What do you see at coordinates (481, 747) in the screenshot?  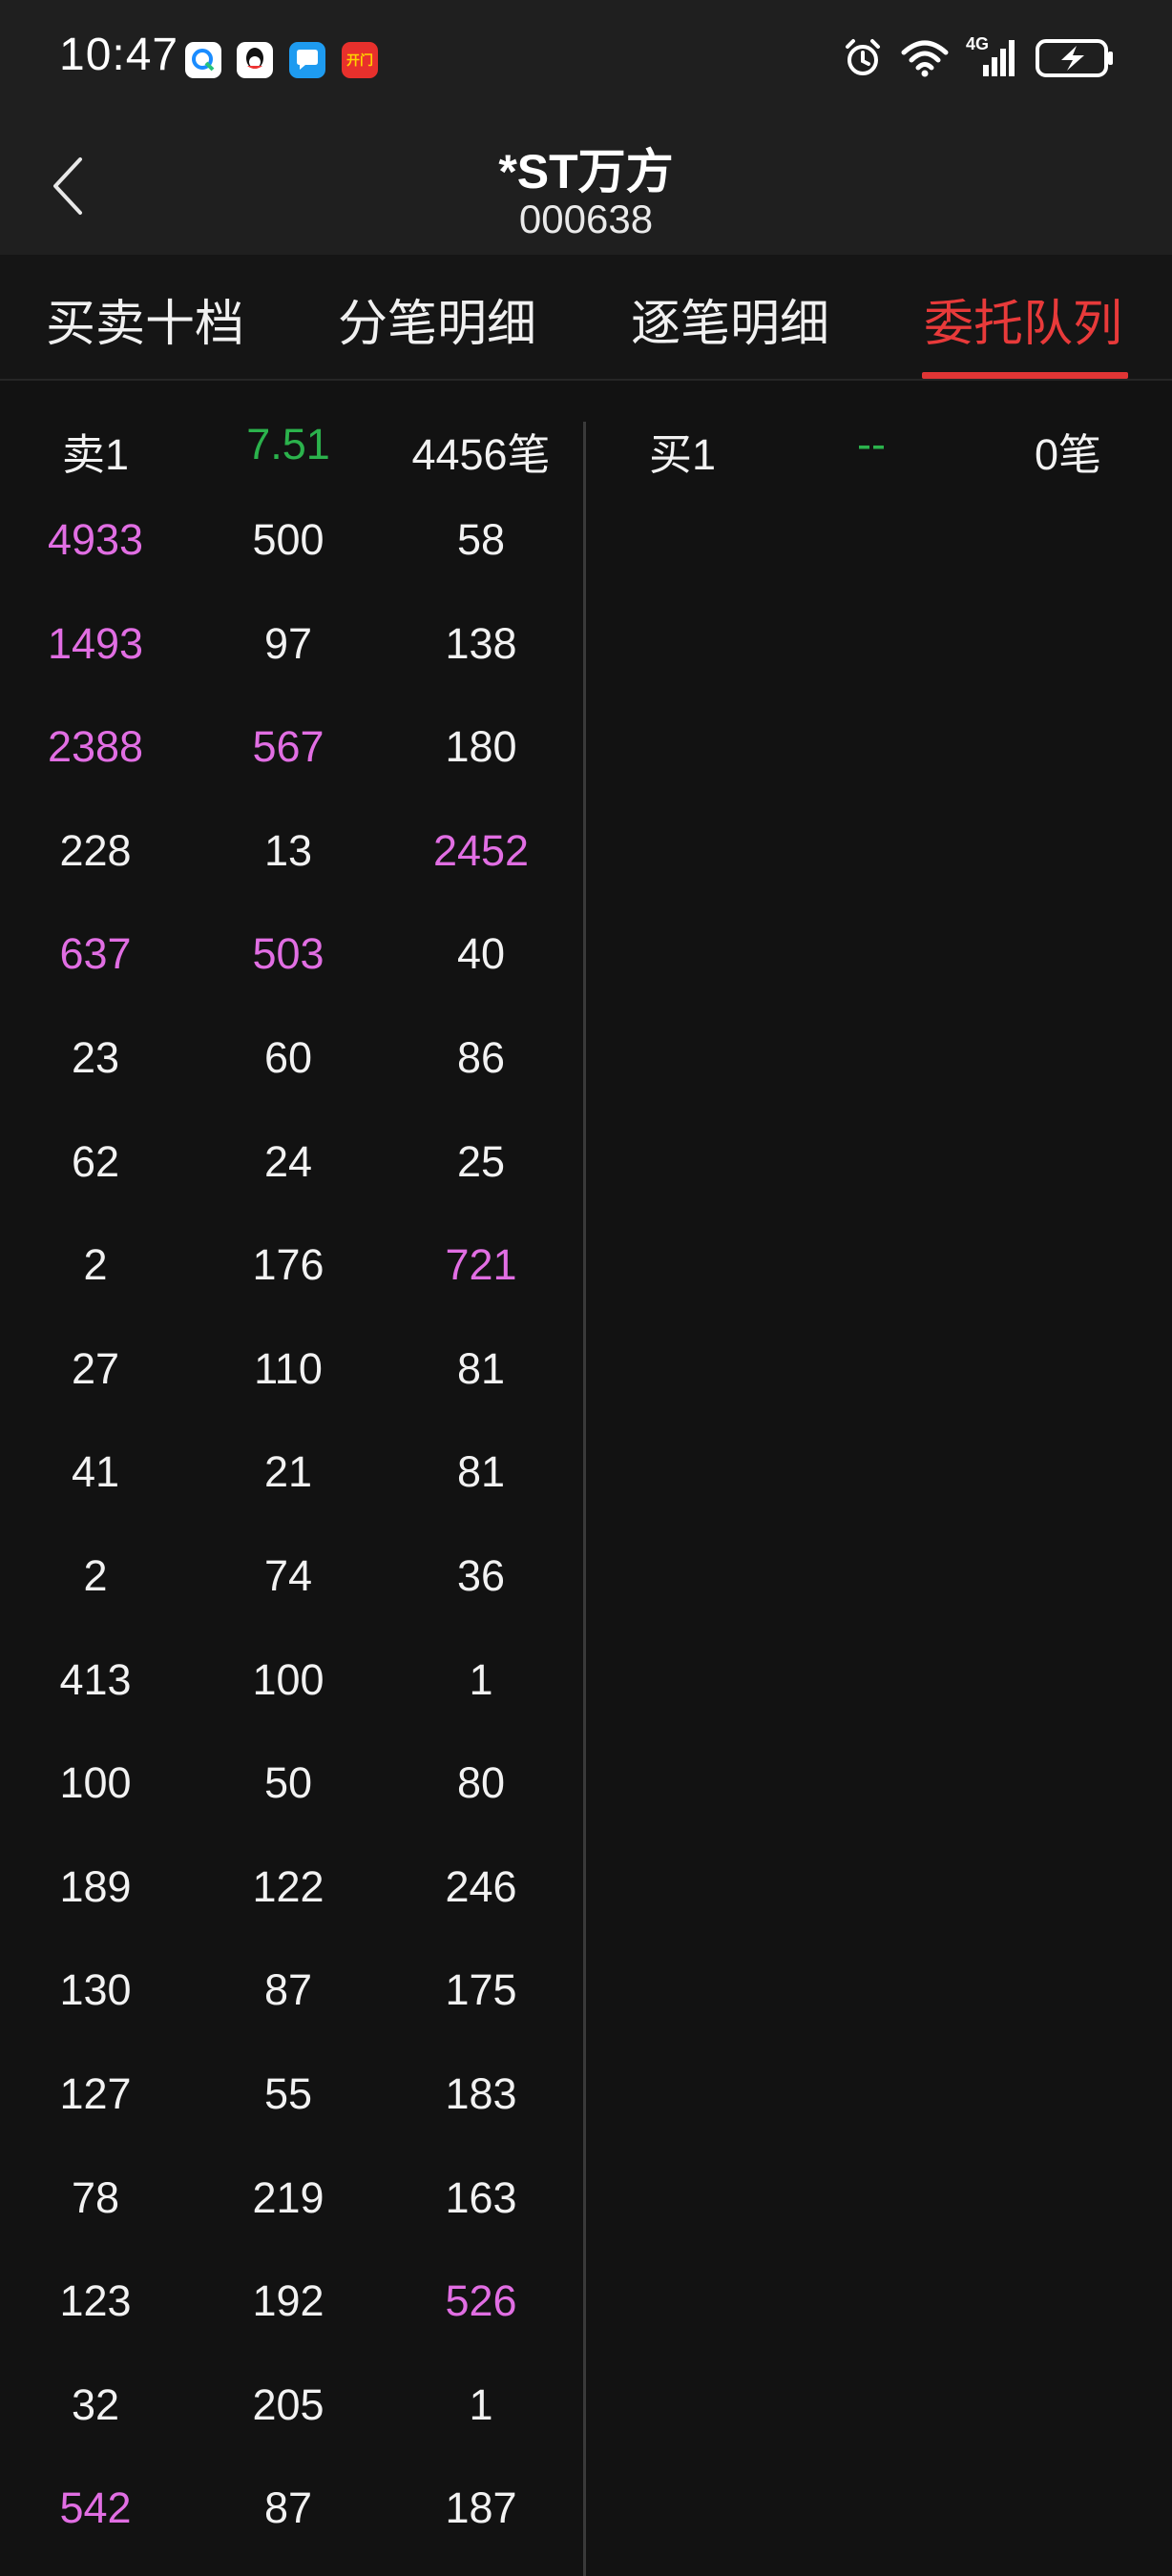 I see `queue-order-volume: 180` at bounding box center [481, 747].